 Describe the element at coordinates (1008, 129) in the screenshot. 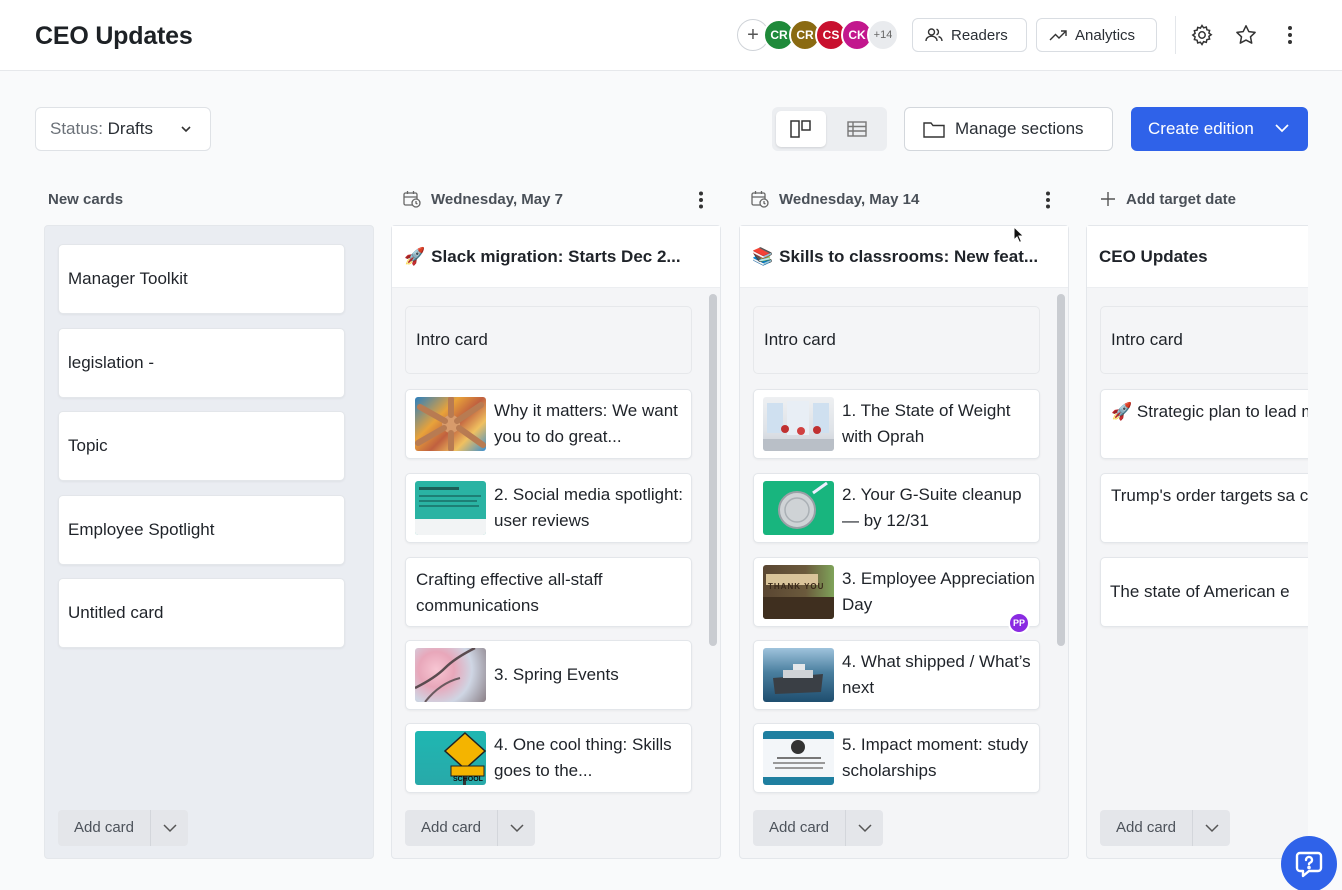

I see `manage-sections-button: Manage sections` at that location.